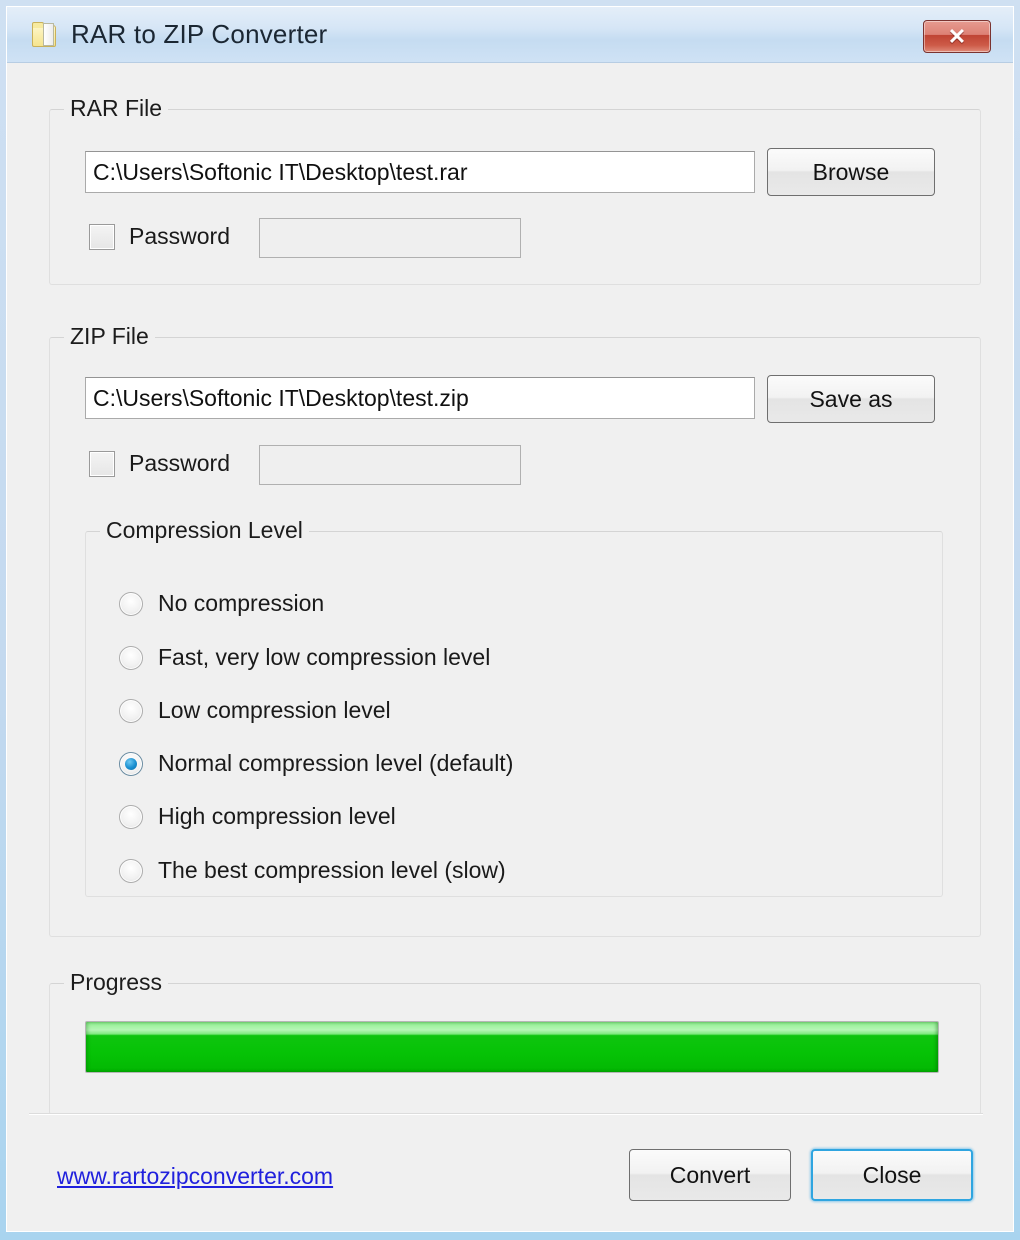 The height and width of the screenshot is (1240, 1020). I want to click on rar-file-group: RAR File, so click(515, 190).